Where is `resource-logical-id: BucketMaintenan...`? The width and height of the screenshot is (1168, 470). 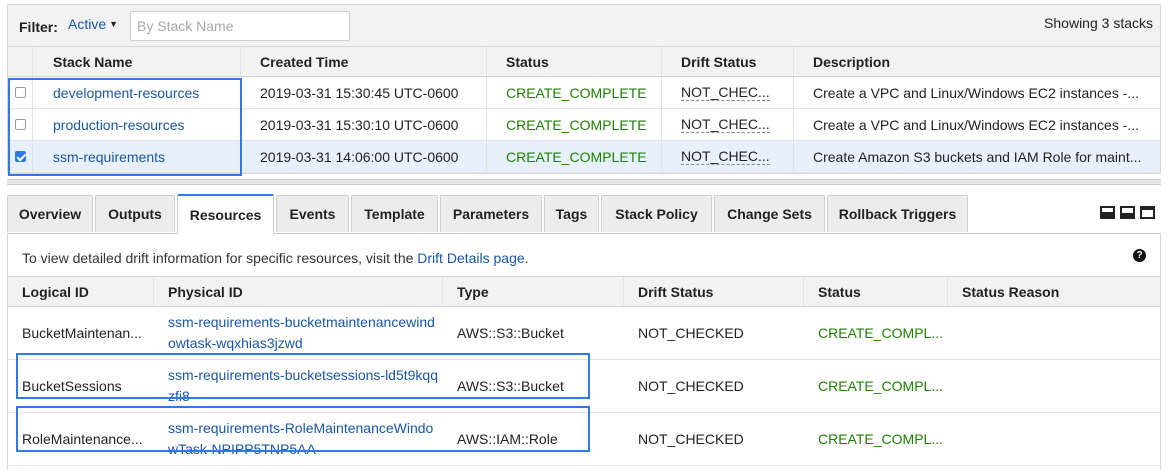 resource-logical-id: BucketMaintenan... is located at coordinates (82, 333).